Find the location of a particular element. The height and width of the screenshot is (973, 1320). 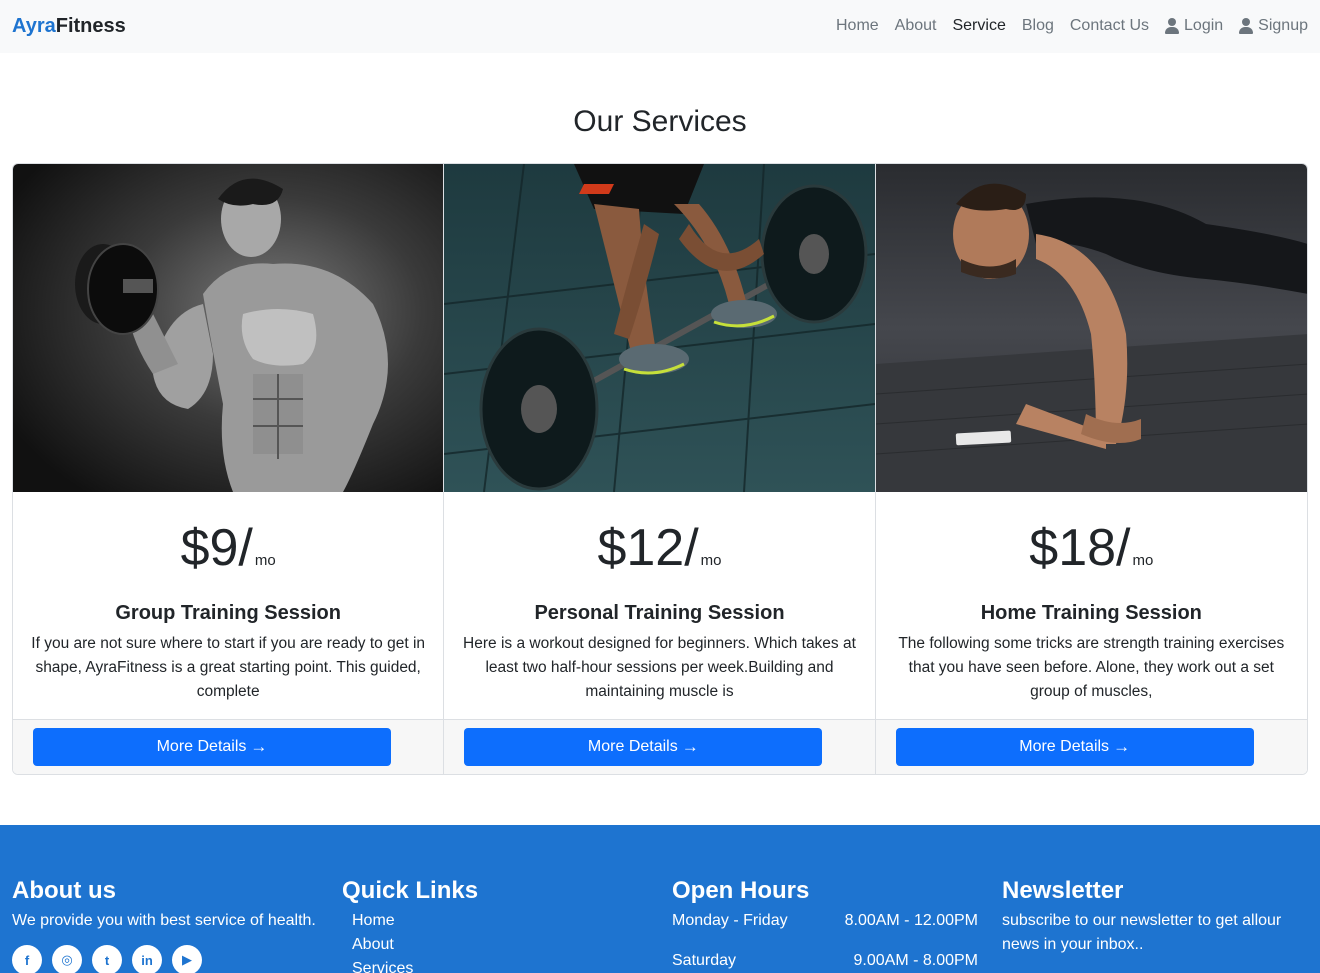

brand-logo: AyraFitness is located at coordinates (69, 26).